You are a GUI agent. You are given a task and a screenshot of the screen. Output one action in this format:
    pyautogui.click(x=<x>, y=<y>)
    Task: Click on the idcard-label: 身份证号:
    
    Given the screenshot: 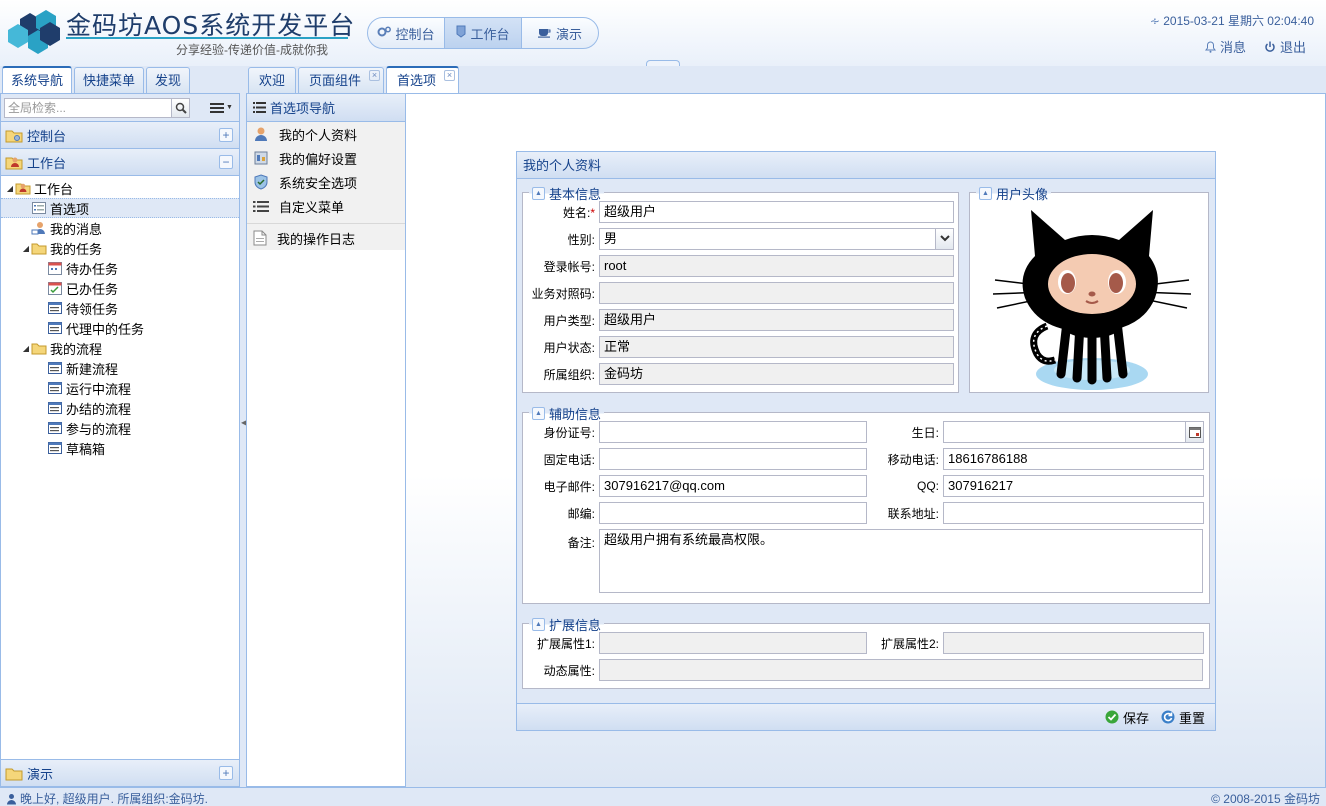 What is the action you would take?
    pyautogui.click(x=569, y=432)
    